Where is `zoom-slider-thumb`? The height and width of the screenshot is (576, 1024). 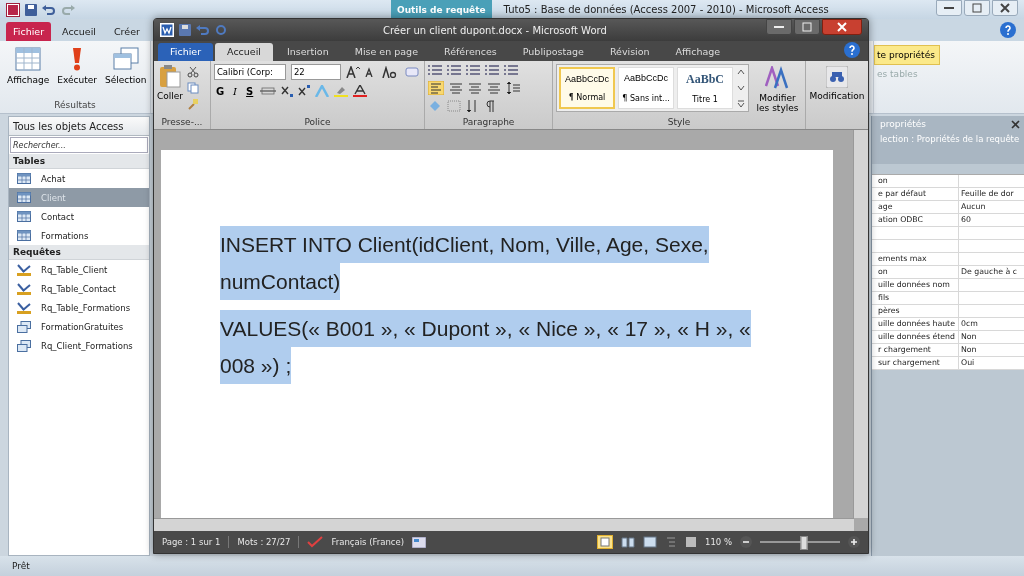 zoom-slider-thumb is located at coordinates (804, 543).